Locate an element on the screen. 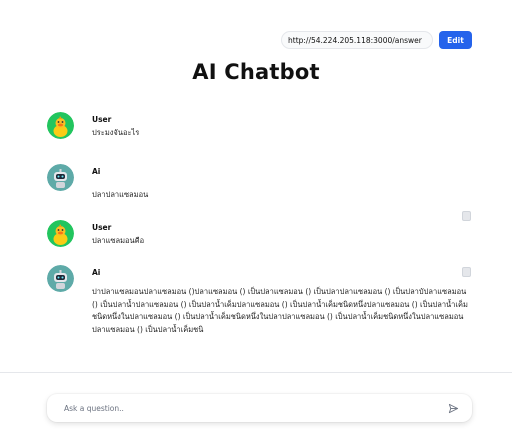 Image resolution: width=512 pixels, height=438 pixels. page-title: AI Chatbot is located at coordinates (256, 72).